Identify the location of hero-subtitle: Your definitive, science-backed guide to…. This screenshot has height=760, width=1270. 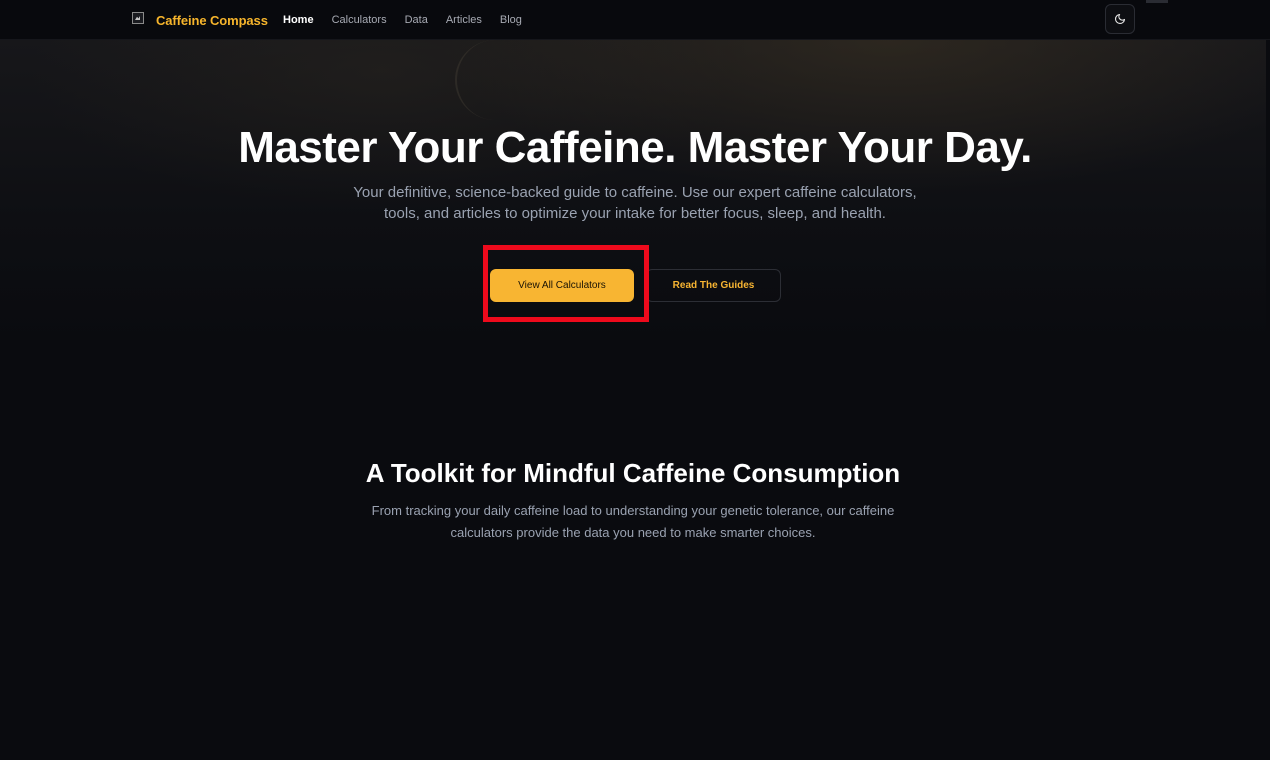
(635, 203).